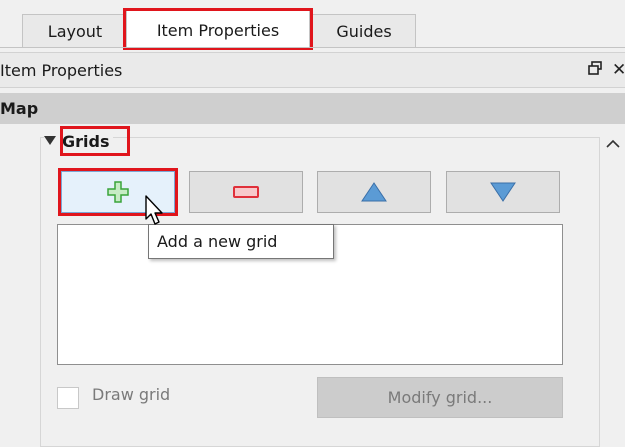  What do you see at coordinates (312, 47) in the screenshot?
I see `tab-divider` at bounding box center [312, 47].